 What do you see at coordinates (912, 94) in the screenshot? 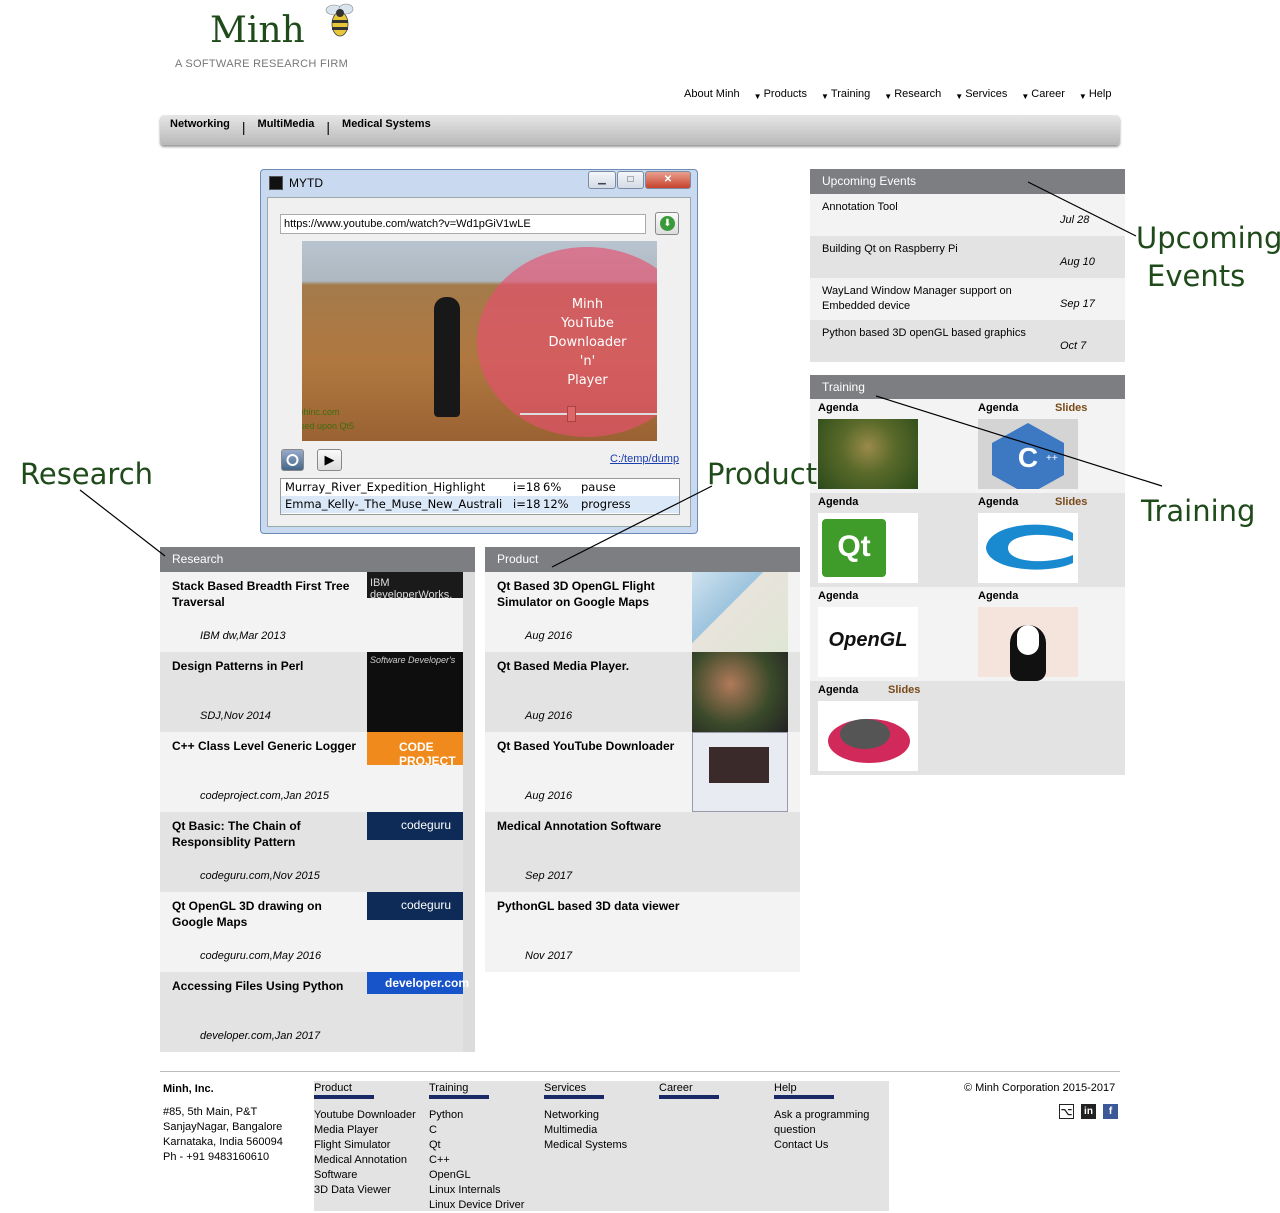
I see `nav-research: ▼ Research` at bounding box center [912, 94].